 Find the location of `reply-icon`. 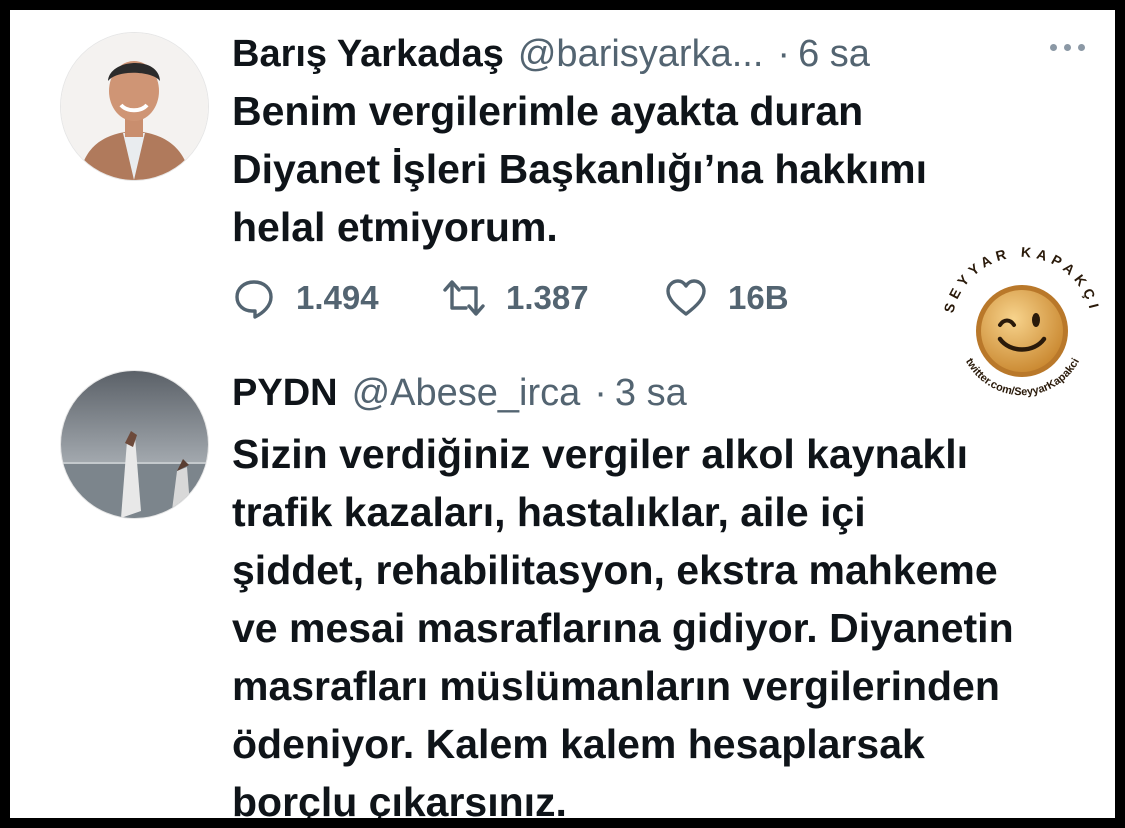

reply-icon is located at coordinates (254, 299).